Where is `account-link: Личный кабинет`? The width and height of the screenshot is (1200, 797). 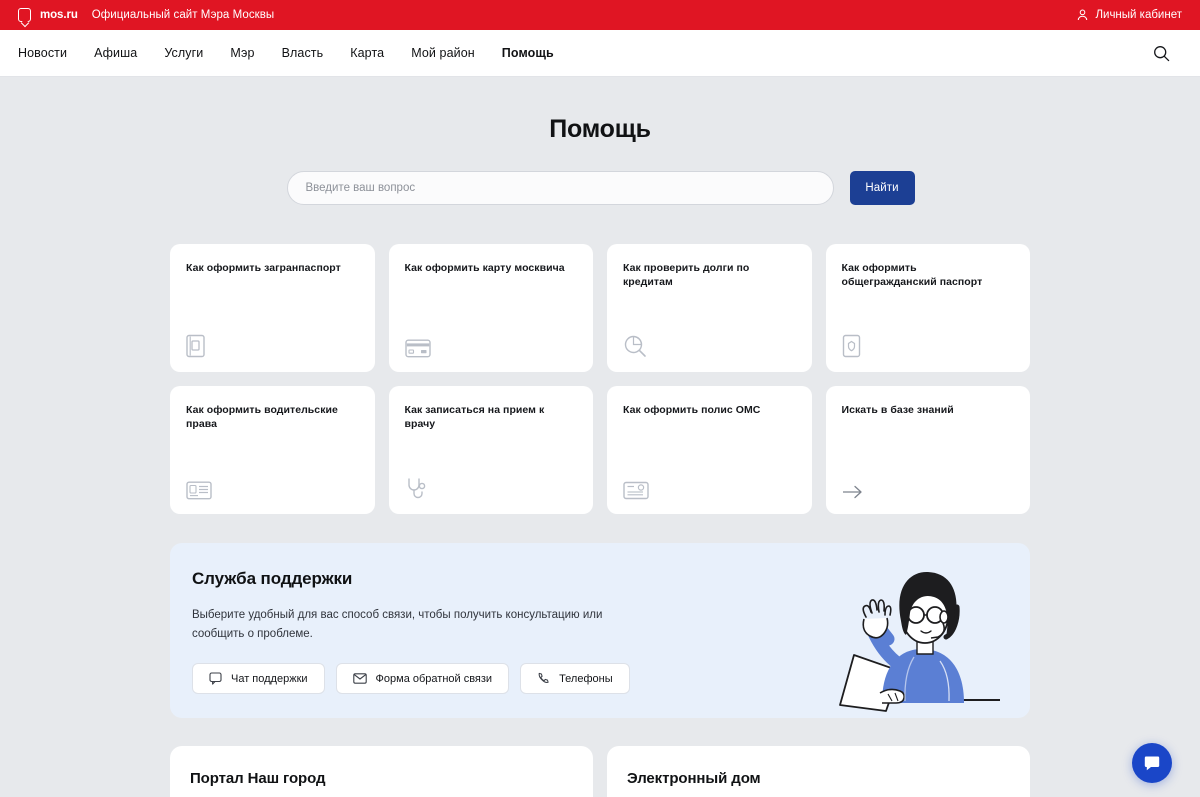 account-link: Личный кабинет is located at coordinates (1129, 15).